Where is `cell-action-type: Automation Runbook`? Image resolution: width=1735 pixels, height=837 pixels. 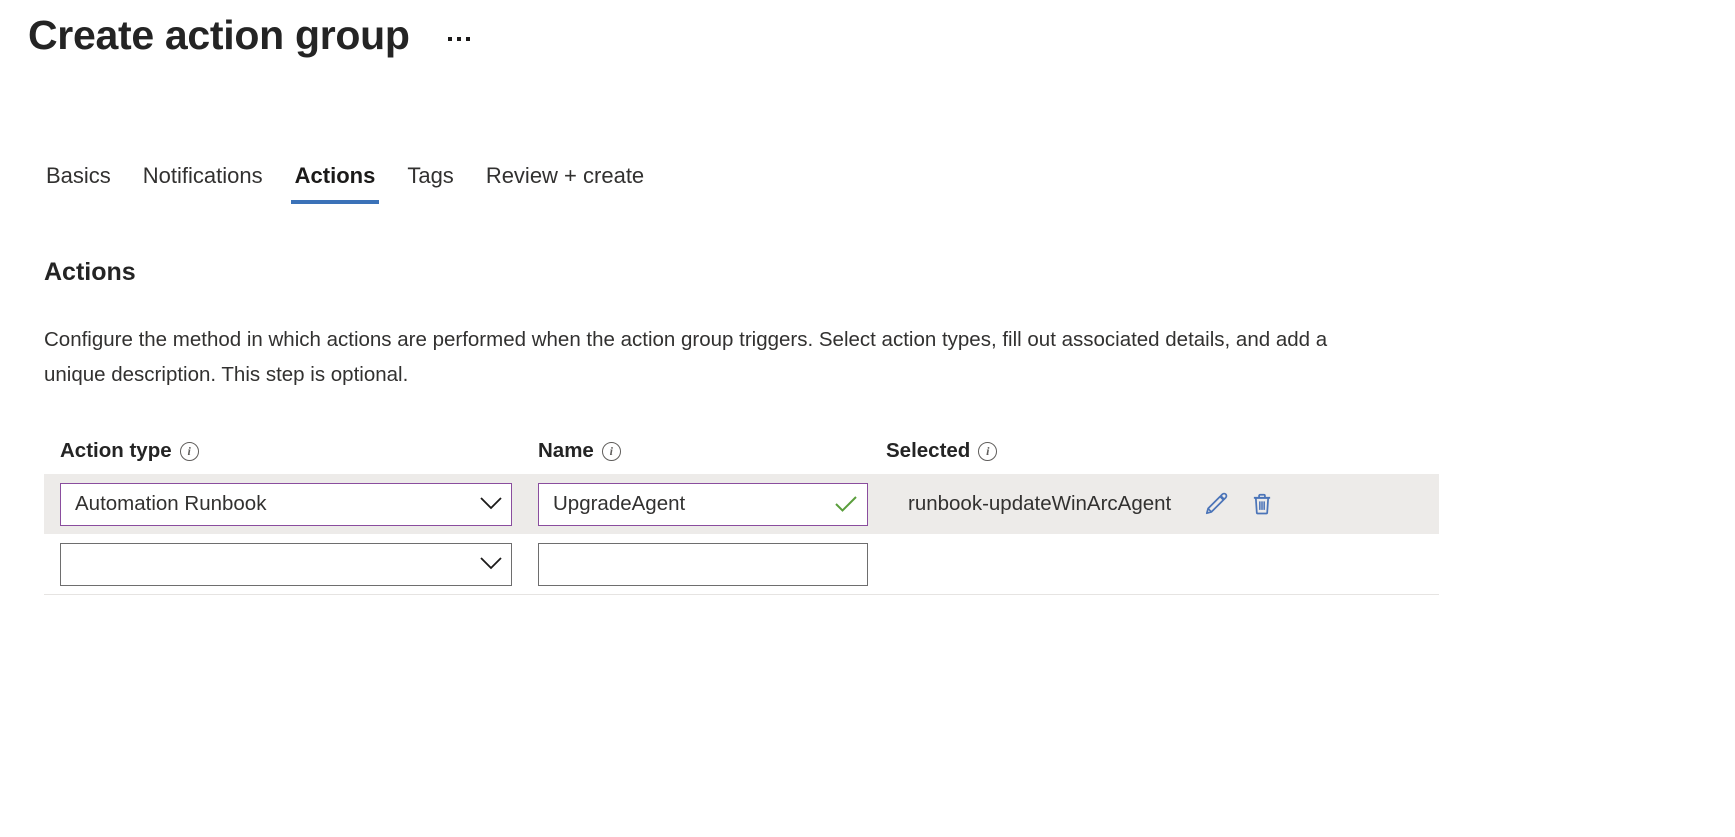 cell-action-type: Automation Runbook is located at coordinates (299, 504).